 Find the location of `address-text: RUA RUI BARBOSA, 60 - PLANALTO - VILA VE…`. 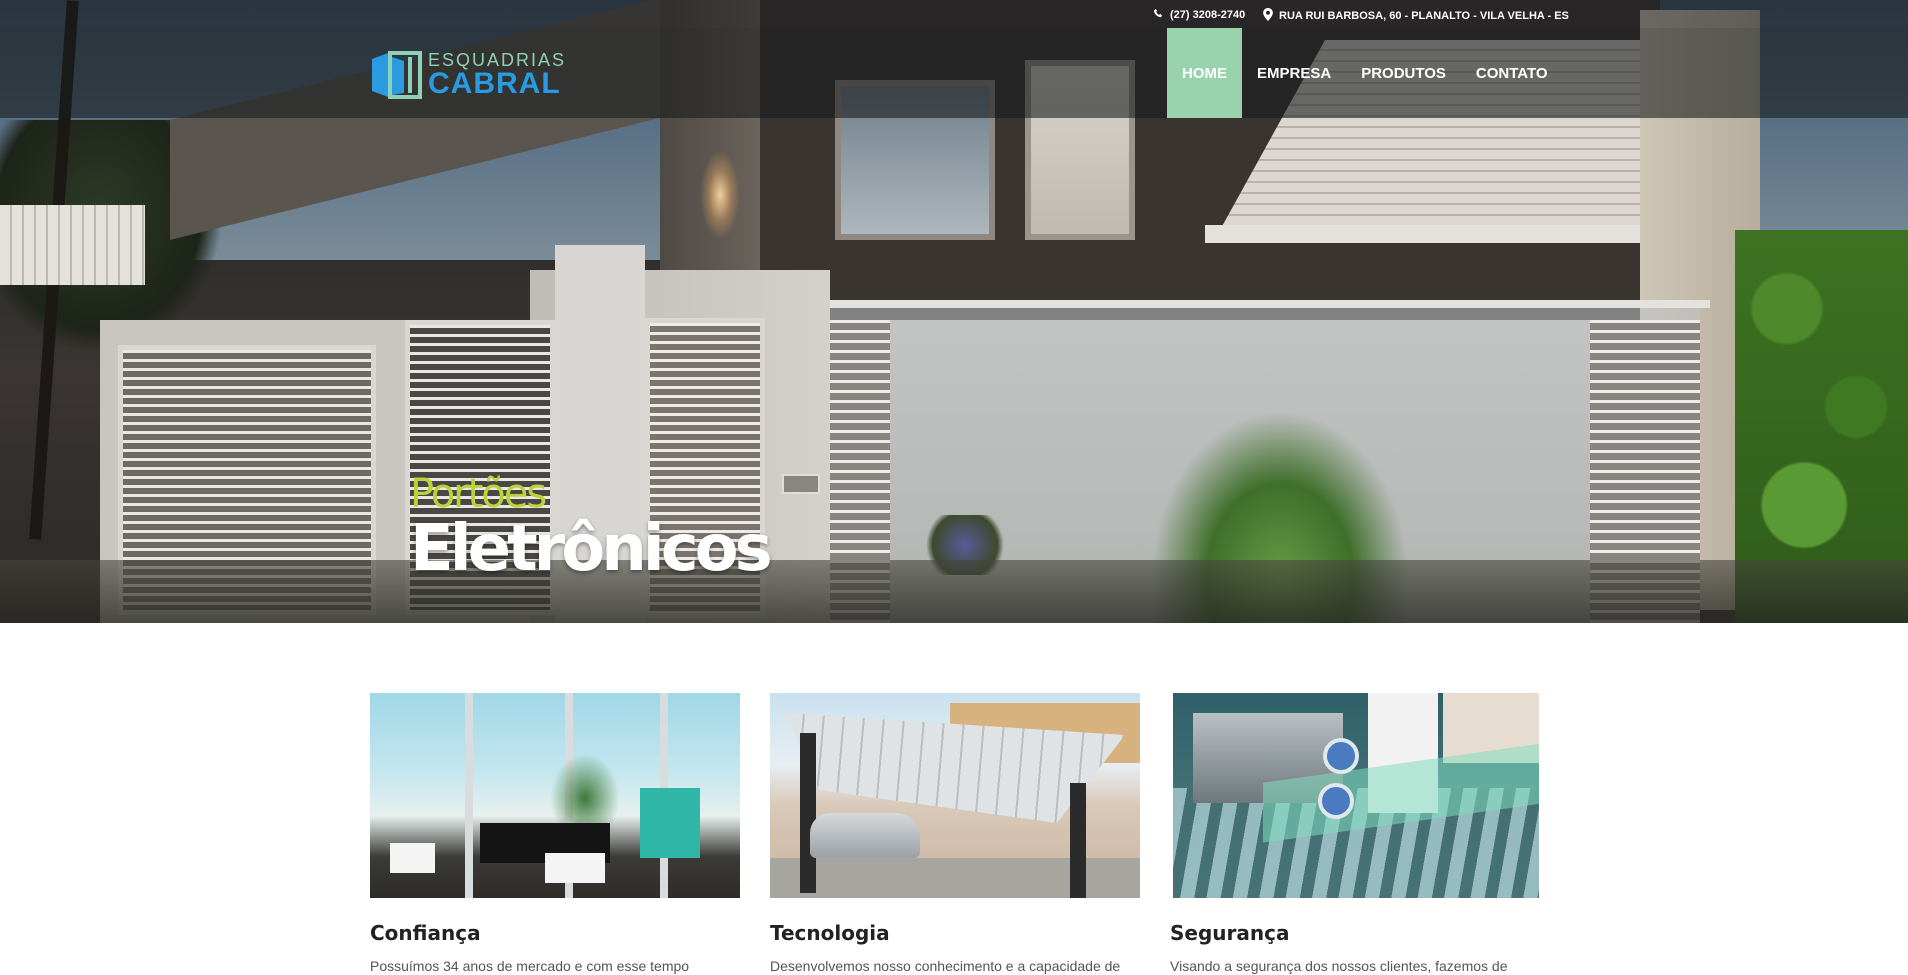

address-text: RUA RUI BARBOSA, 60 - PLANALTO - VILA VE… is located at coordinates (1424, 16).